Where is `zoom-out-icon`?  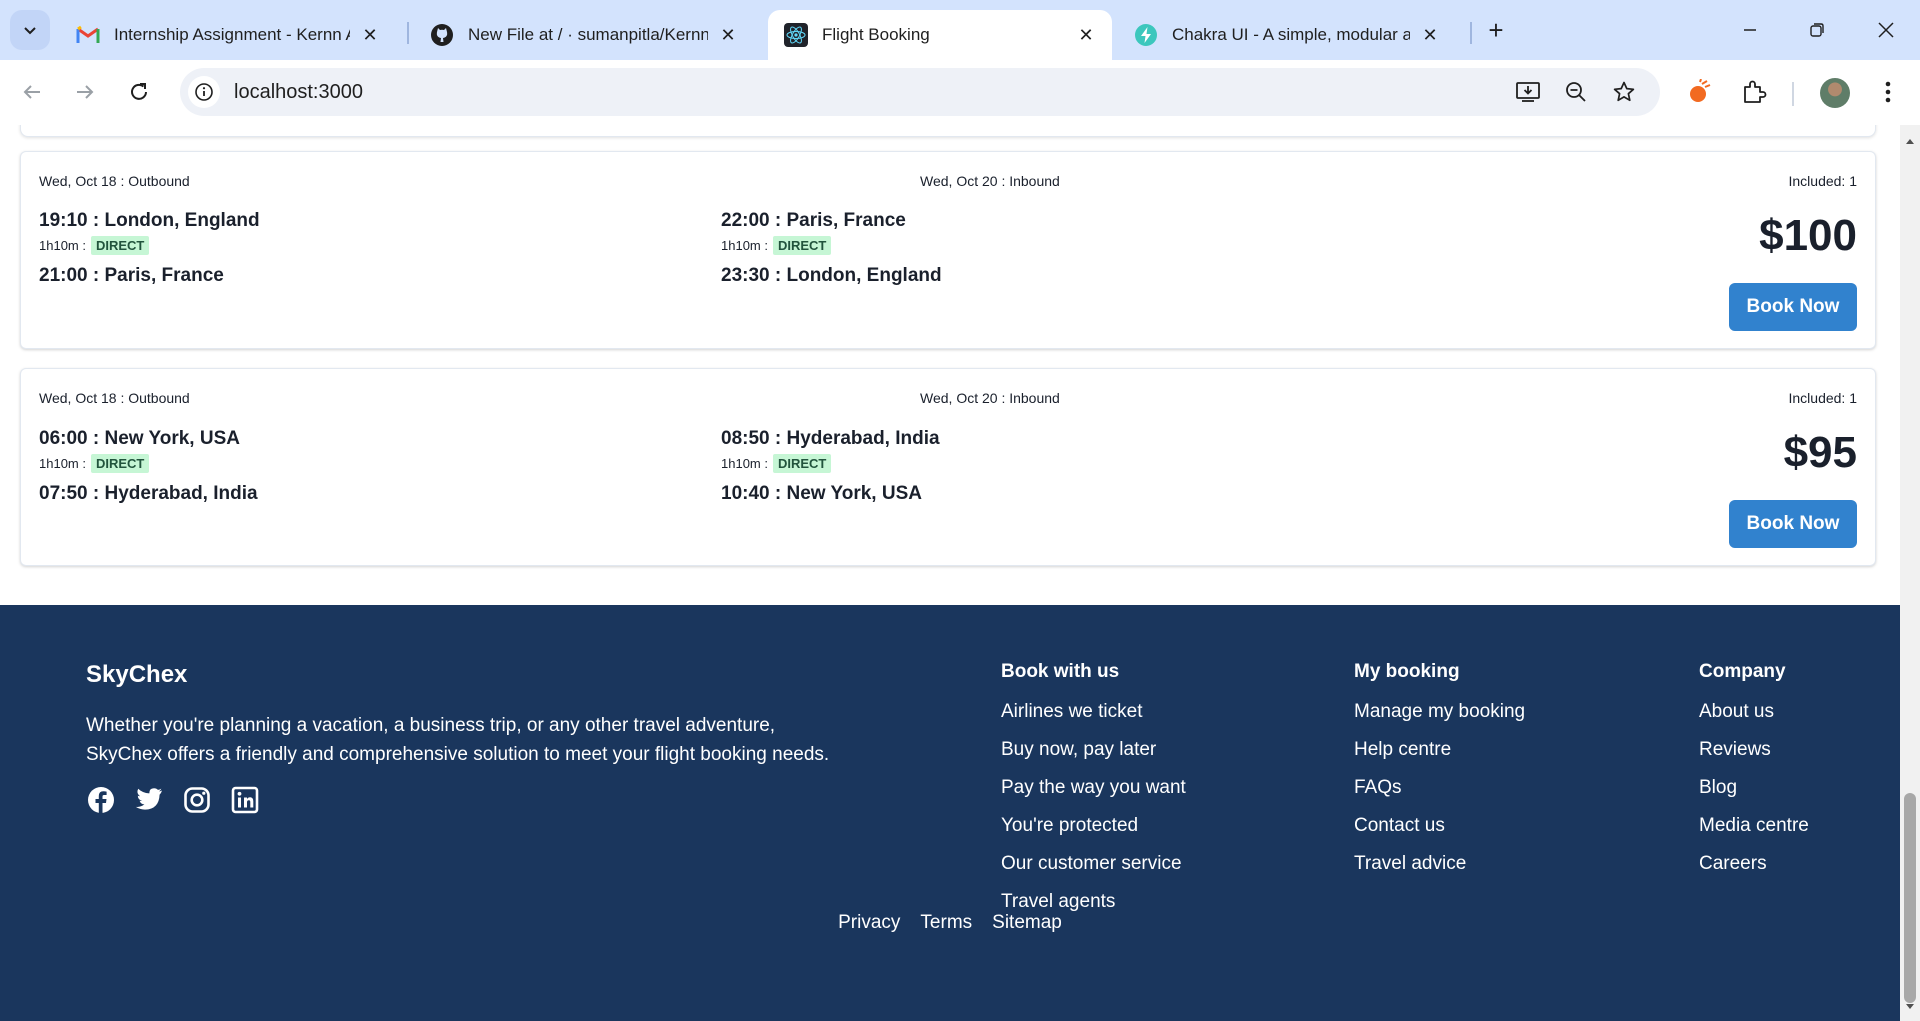
zoom-out-icon is located at coordinates (1576, 92).